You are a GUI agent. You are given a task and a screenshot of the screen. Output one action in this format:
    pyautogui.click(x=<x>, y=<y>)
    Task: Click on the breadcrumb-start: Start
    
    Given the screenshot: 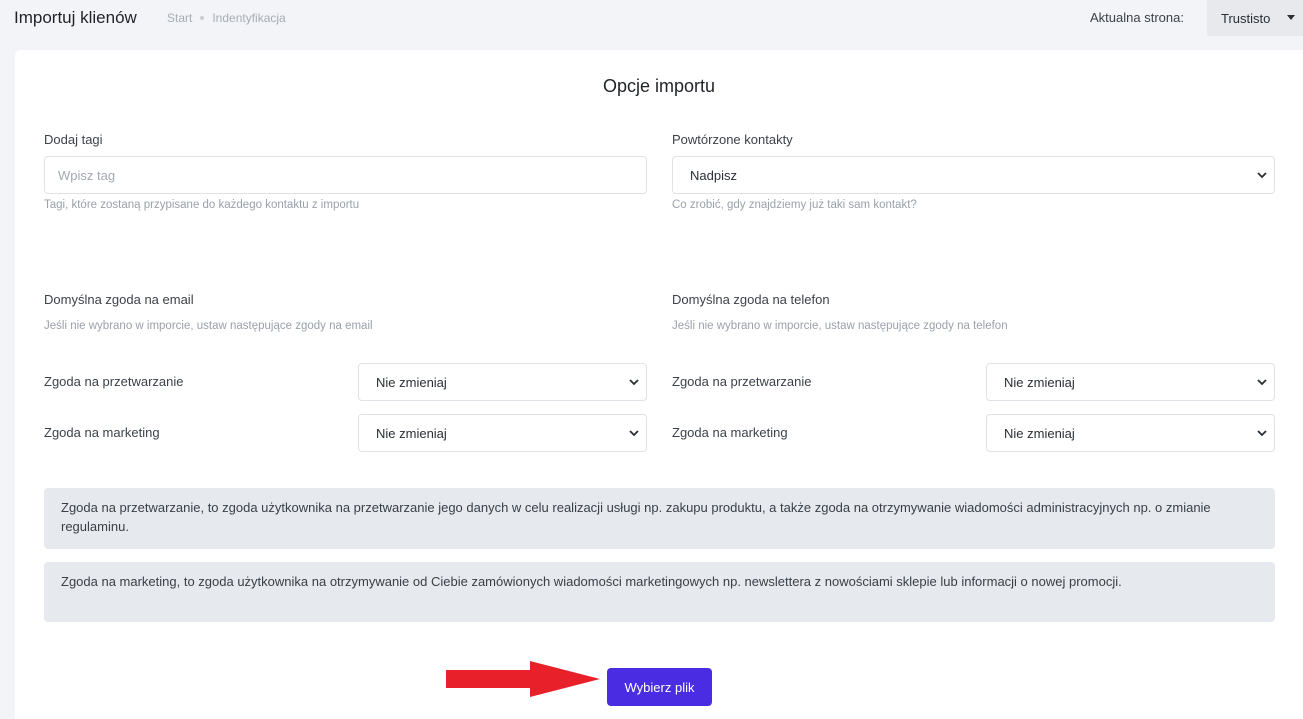 What is the action you would take?
    pyautogui.click(x=179, y=18)
    